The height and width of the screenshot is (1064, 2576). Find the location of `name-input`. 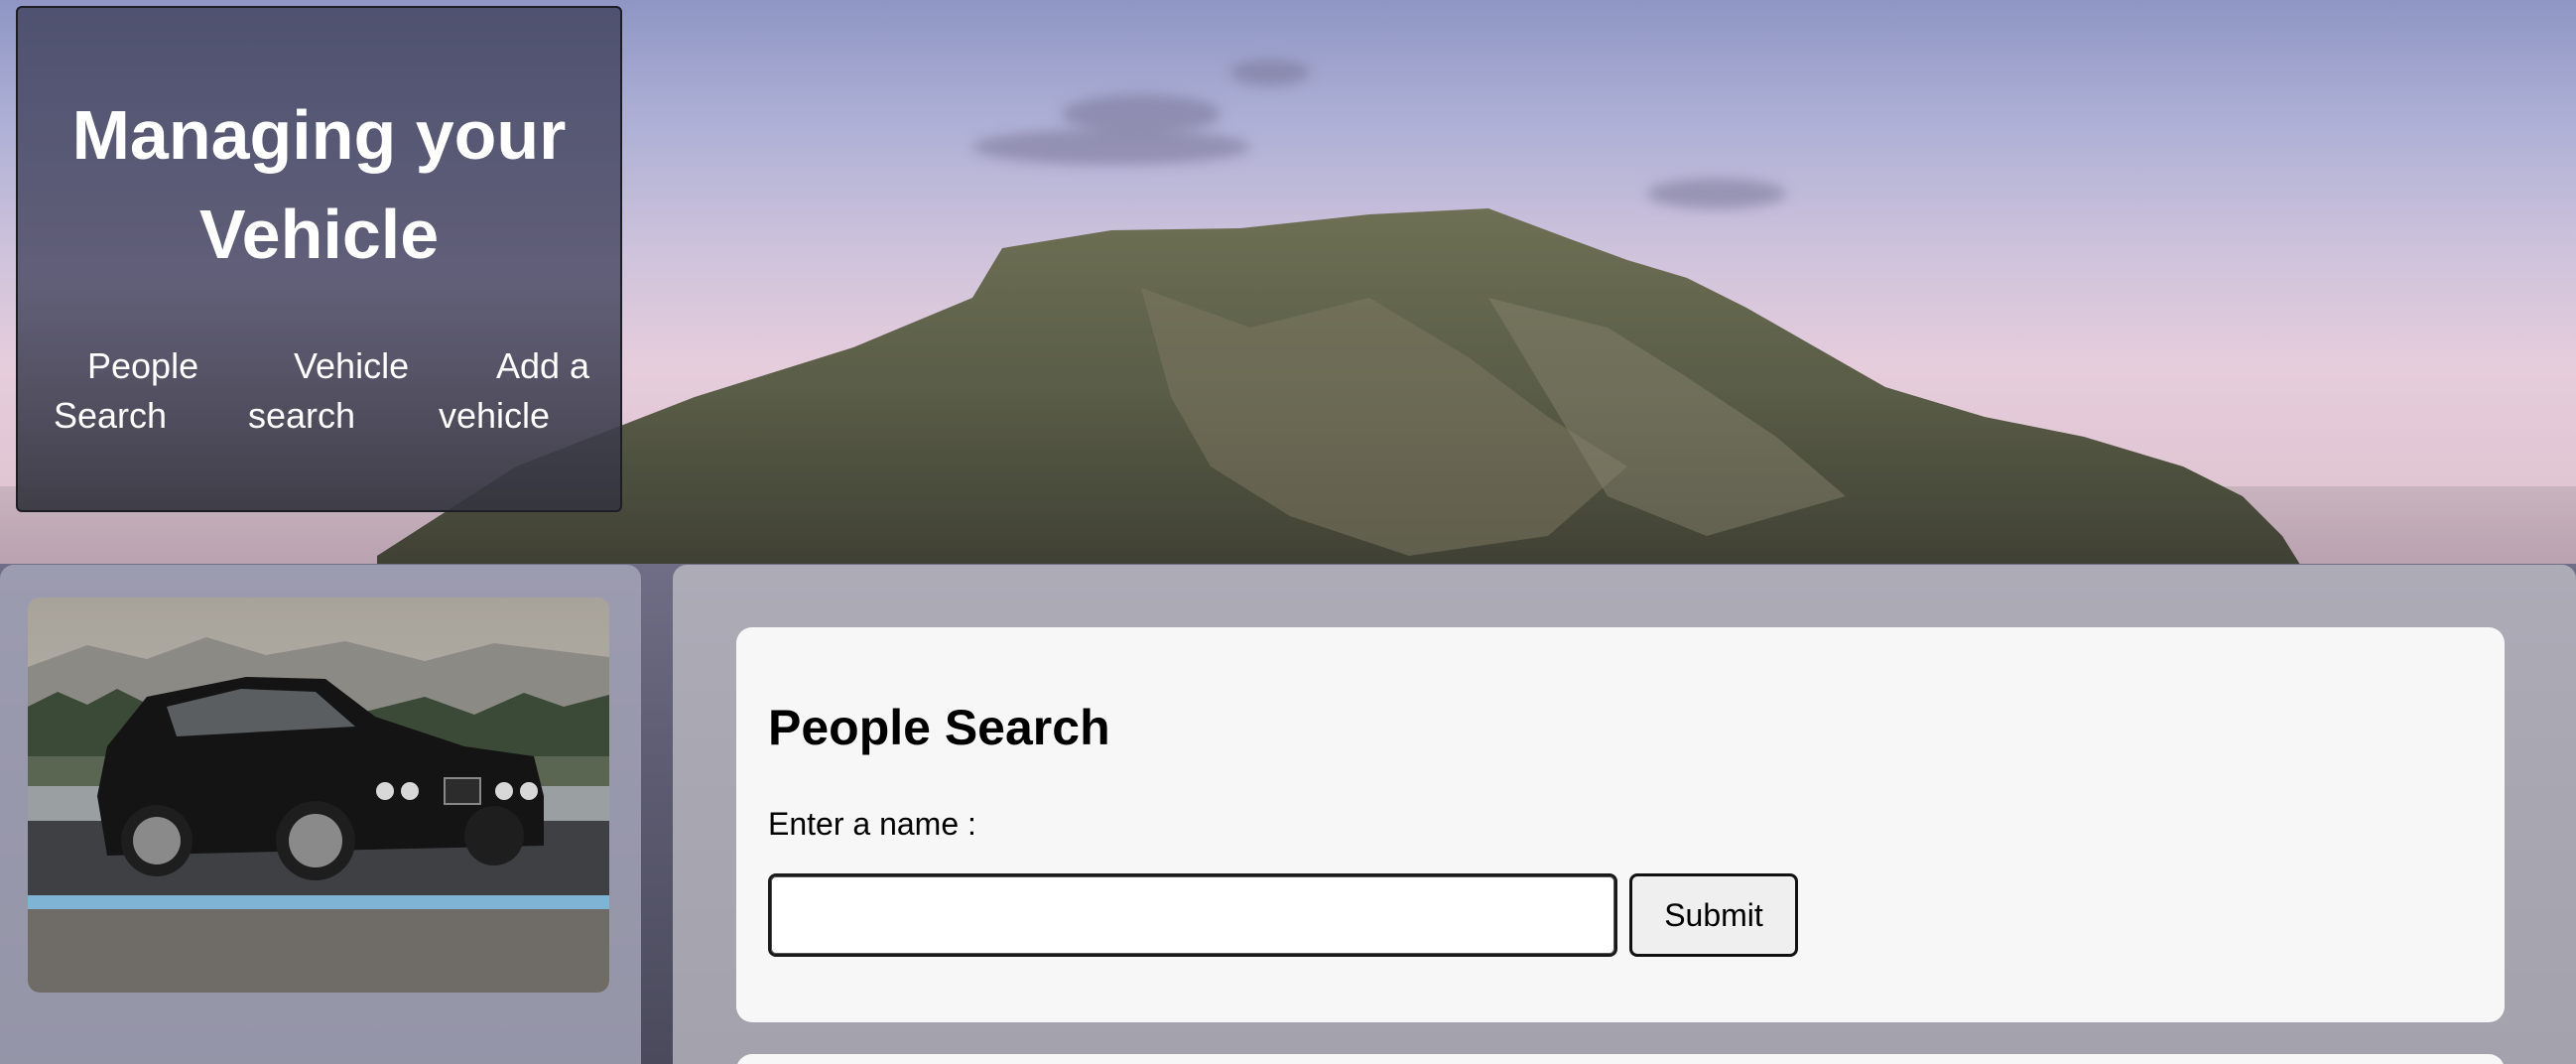

name-input is located at coordinates (1193, 915).